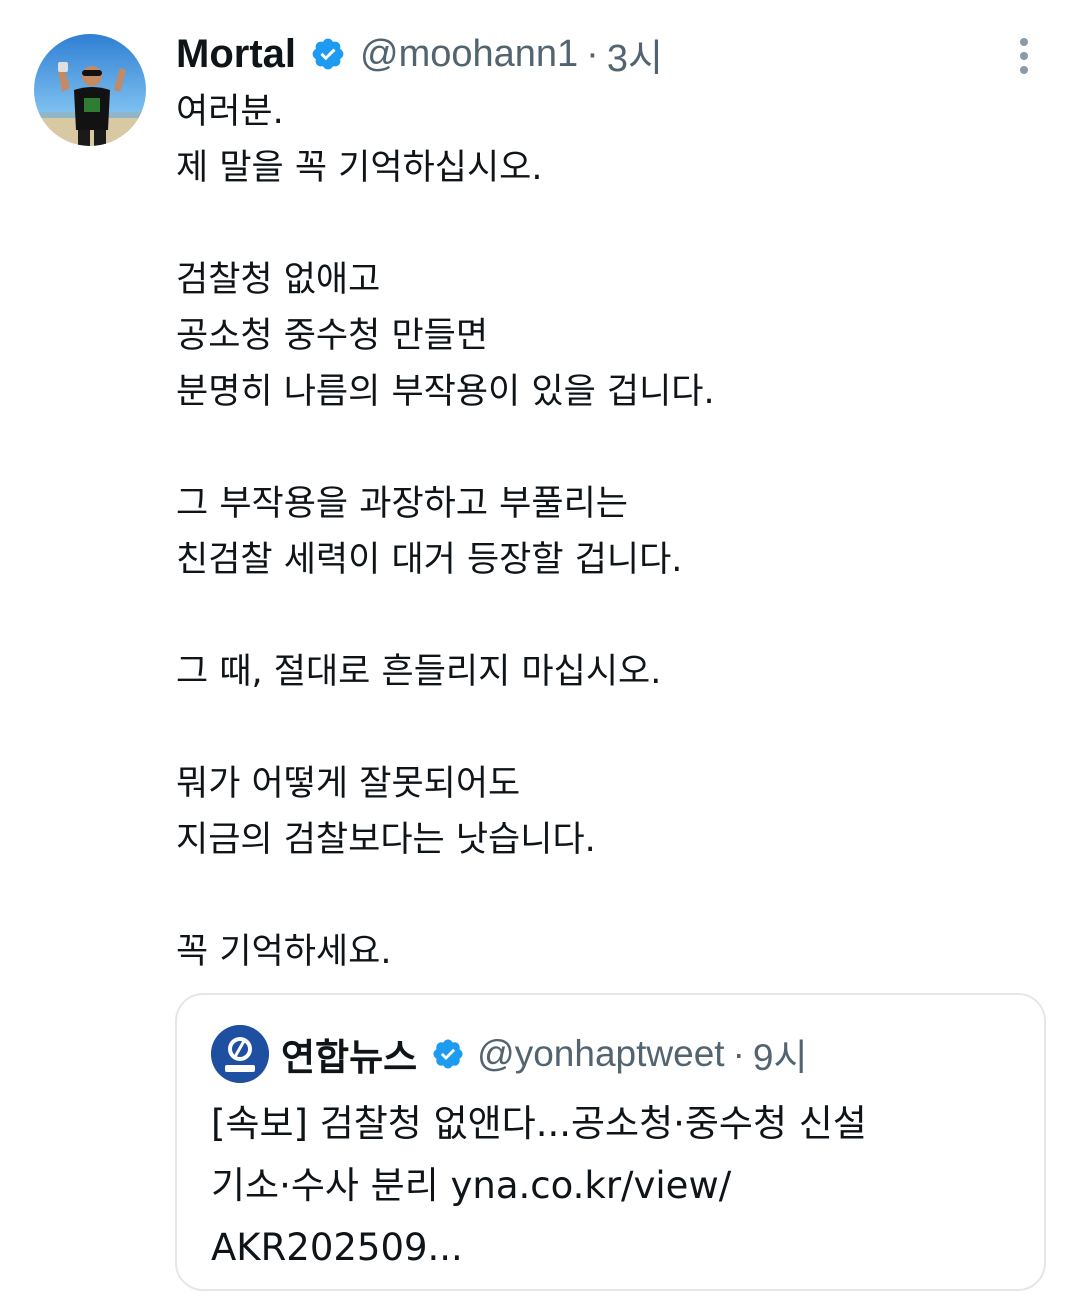 The width and height of the screenshot is (1080, 1311). What do you see at coordinates (284, 952) in the screenshot?
I see `tweet-text-line: 꼭 기억하세요.` at bounding box center [284, 952].